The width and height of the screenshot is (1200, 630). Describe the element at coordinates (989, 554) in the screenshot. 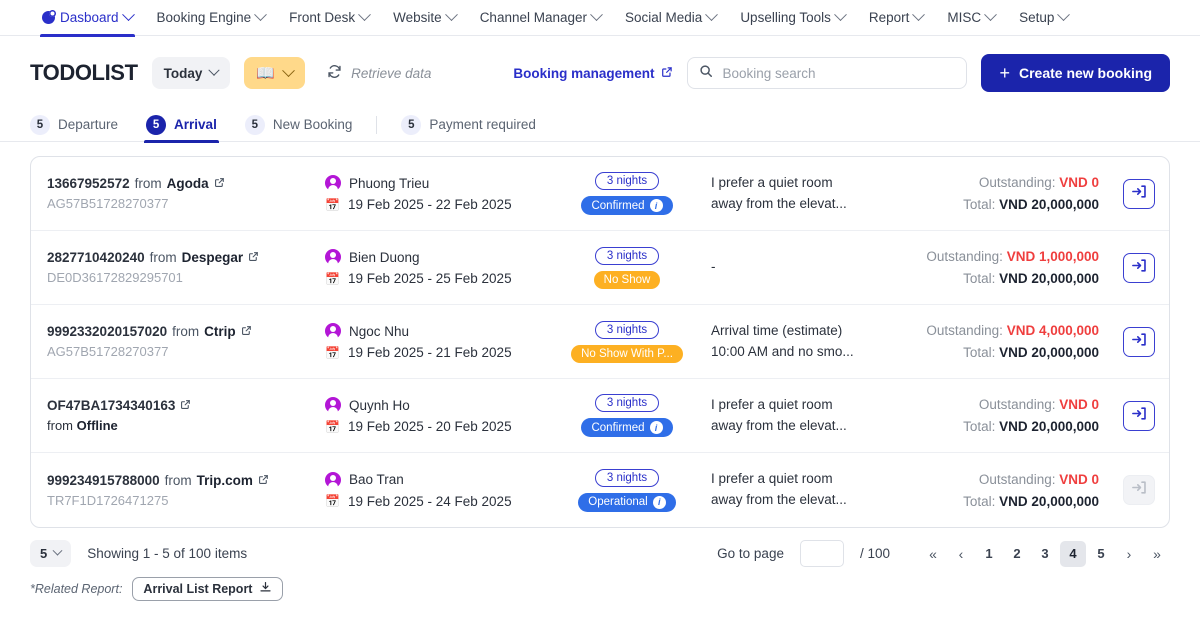

I see `pagination-page-1: 1` at that location.